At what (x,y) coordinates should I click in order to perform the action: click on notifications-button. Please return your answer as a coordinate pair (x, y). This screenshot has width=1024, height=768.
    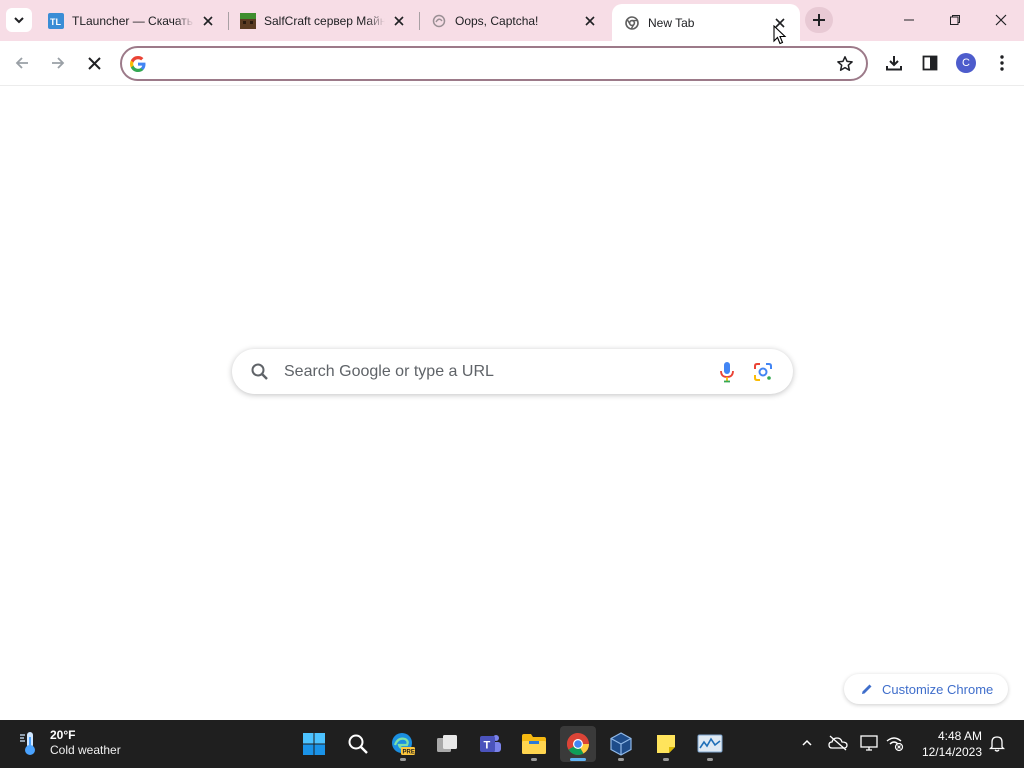
    Looking at the image, I should click on (997, 743).